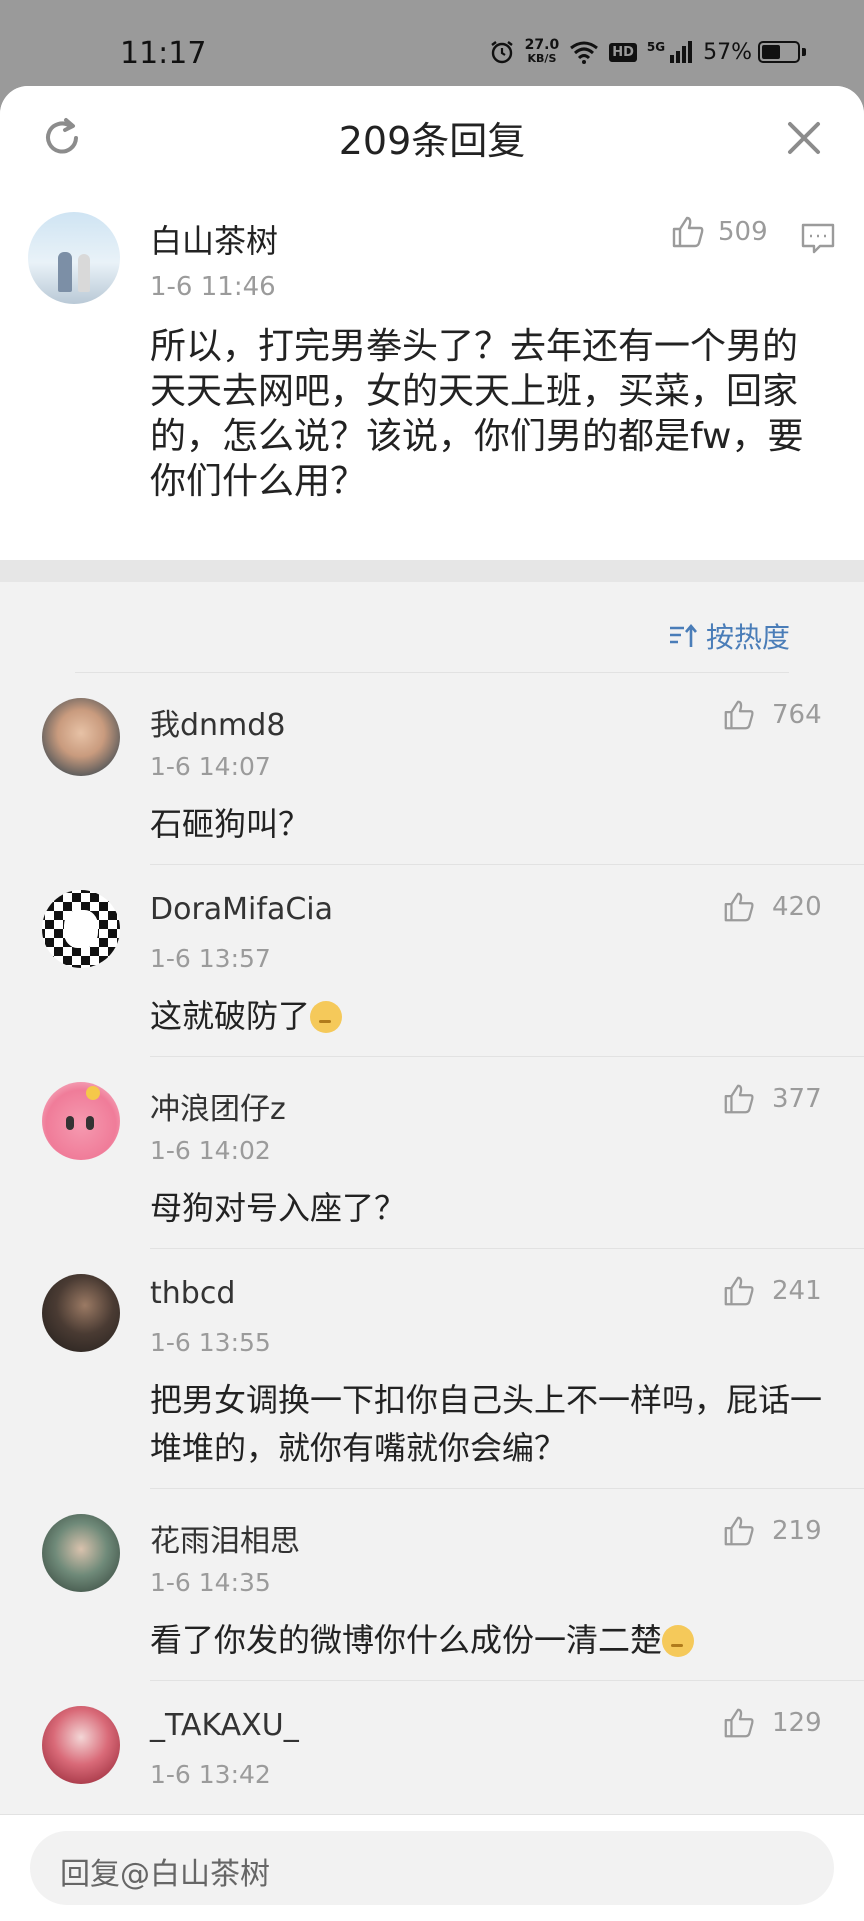 This screenshot has height=1921, width=864. I want to click on like-count: 219, so click(797, 1531).